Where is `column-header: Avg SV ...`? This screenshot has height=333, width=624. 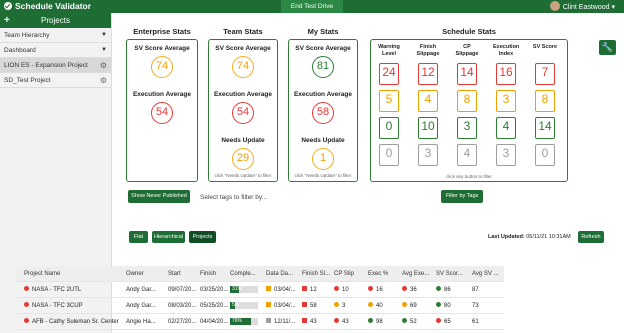
column-header: Avg SV ... is located at coordinates (485, 274).